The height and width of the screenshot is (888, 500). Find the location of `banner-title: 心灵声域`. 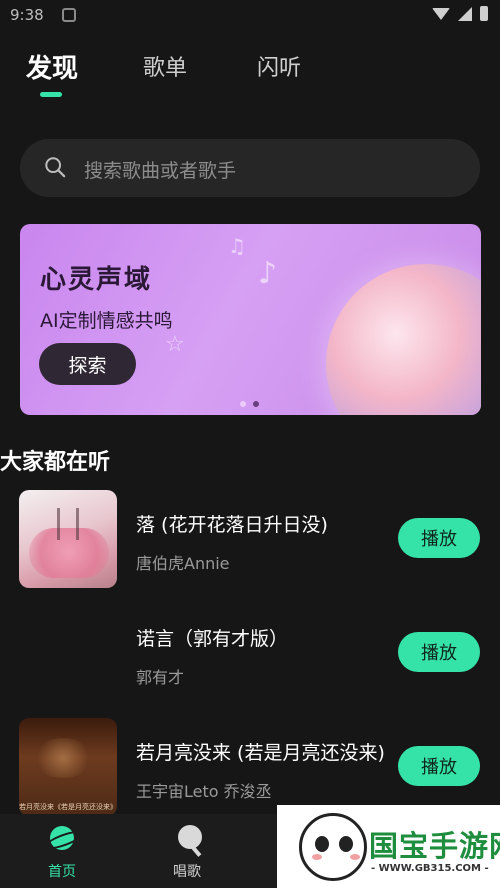

banner-title: 心灵声域 is located at coordinates (96, 280).